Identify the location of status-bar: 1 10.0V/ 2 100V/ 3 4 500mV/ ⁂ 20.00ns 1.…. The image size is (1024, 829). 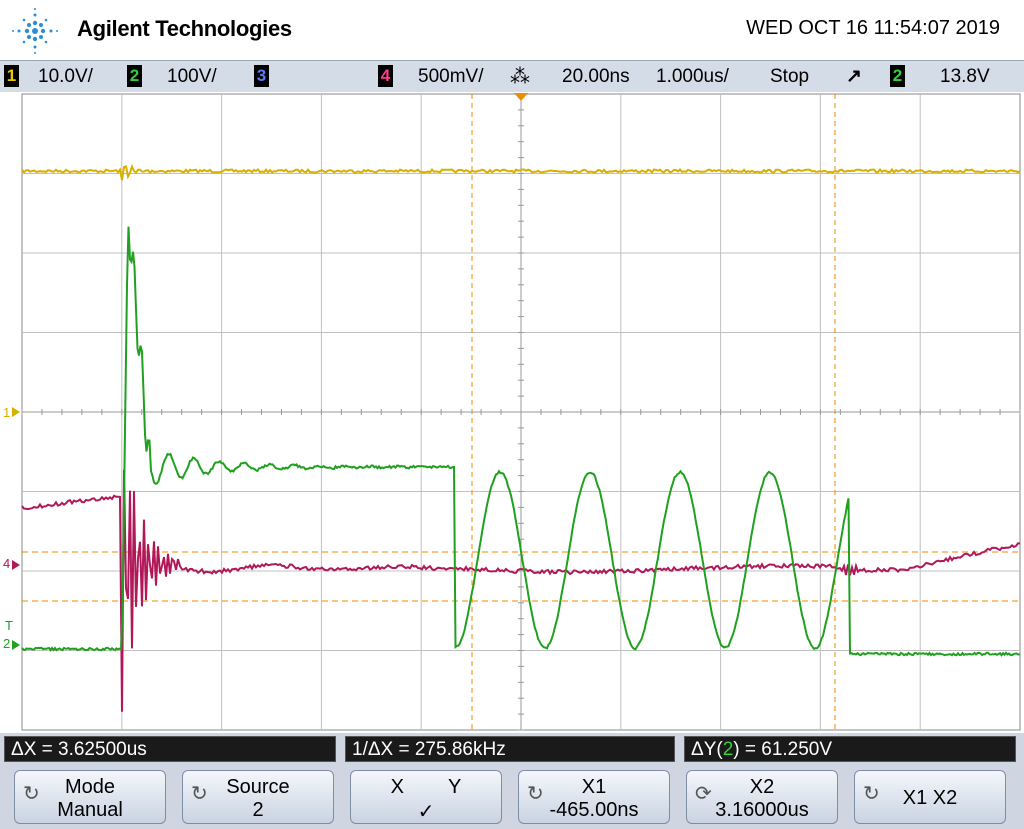
(512, 77).